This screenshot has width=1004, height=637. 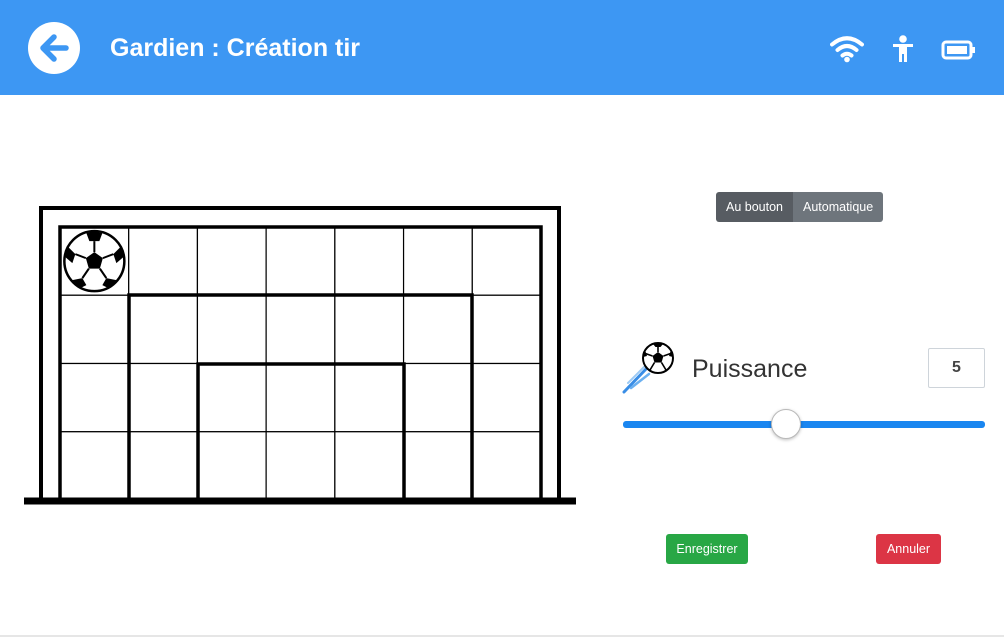 I want to click on mode-button-au-bouton: Au bouton, so click(x=754, y=207).